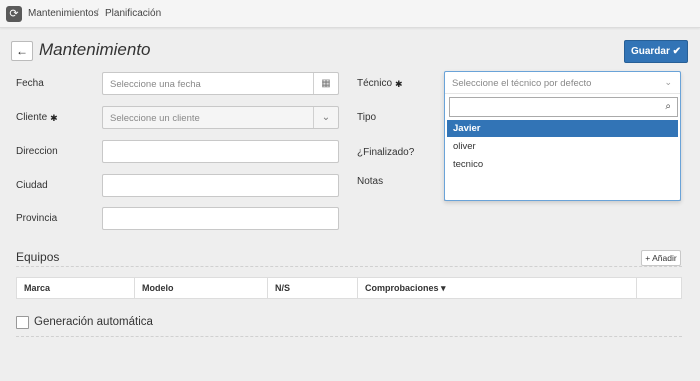 Image resolution: width=700 pixels, height=381 pixels. I want to click on top-bar: ⟳ Mantenimientos / Planificación, so click(350, 14).